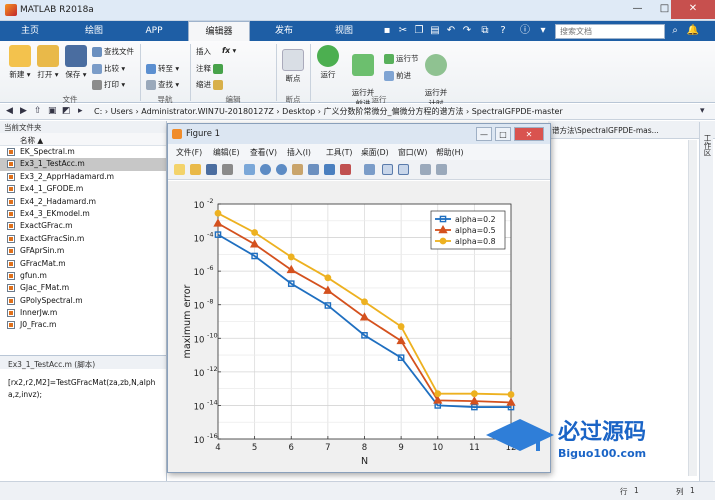  I want to click on goto-button: 转至 ▾, so click(162, 68).